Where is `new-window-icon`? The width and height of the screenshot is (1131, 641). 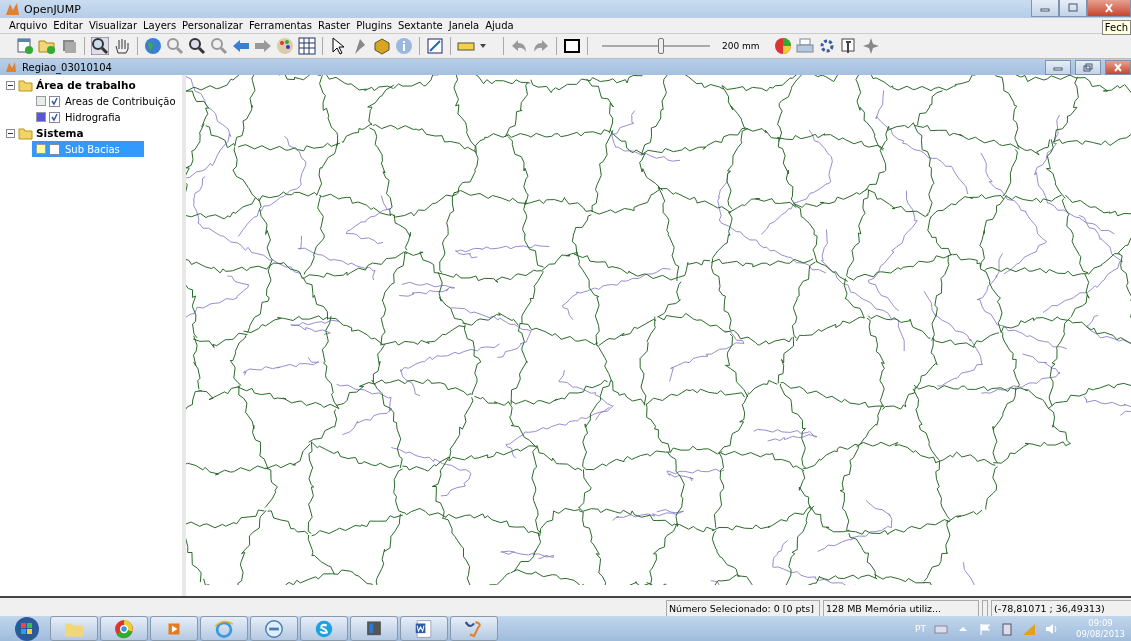
new-window-icon is located at coordinates (25, 46).